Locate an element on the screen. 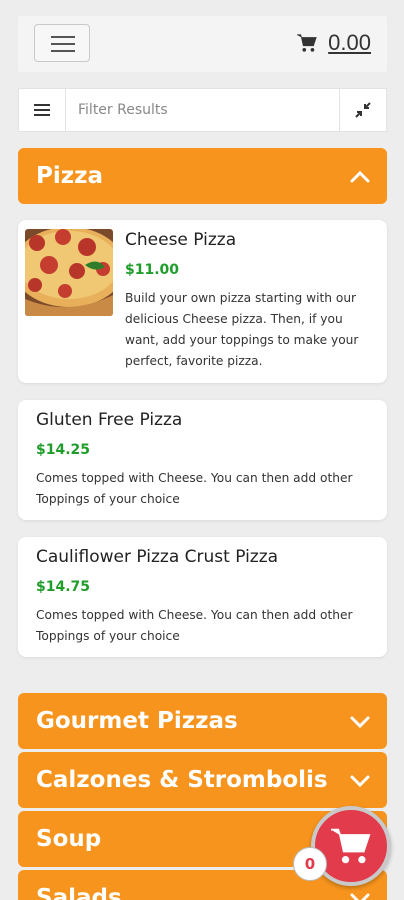  category-title: Salads is located at coordinates (79, 892).